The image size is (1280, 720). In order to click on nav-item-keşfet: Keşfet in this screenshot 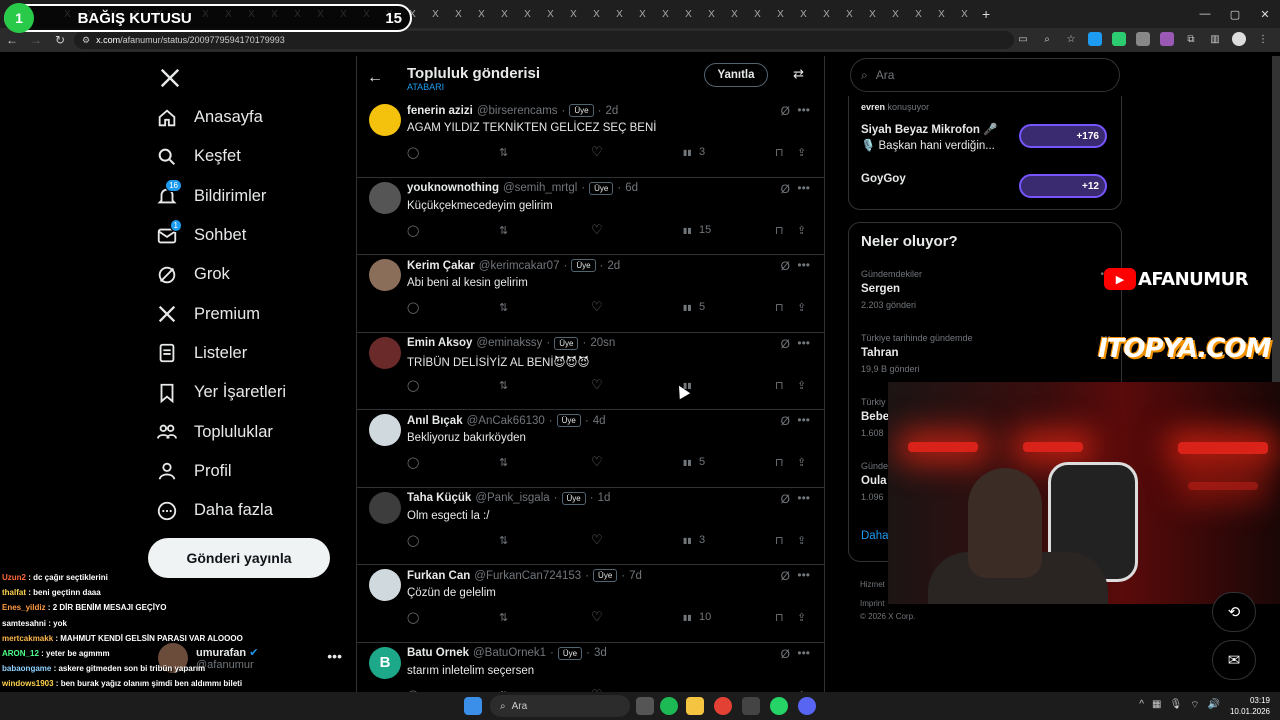, I will do `click(250, 156)`.